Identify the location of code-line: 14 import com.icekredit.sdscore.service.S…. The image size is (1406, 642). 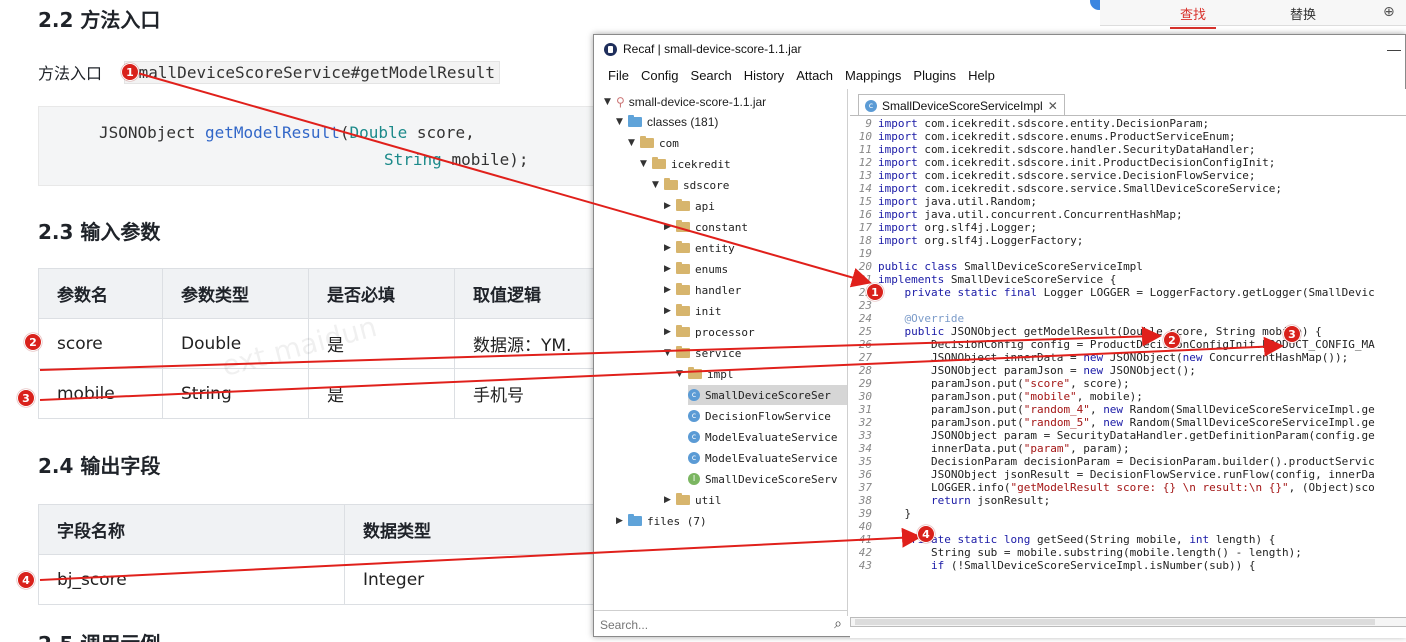
(1128, 188).